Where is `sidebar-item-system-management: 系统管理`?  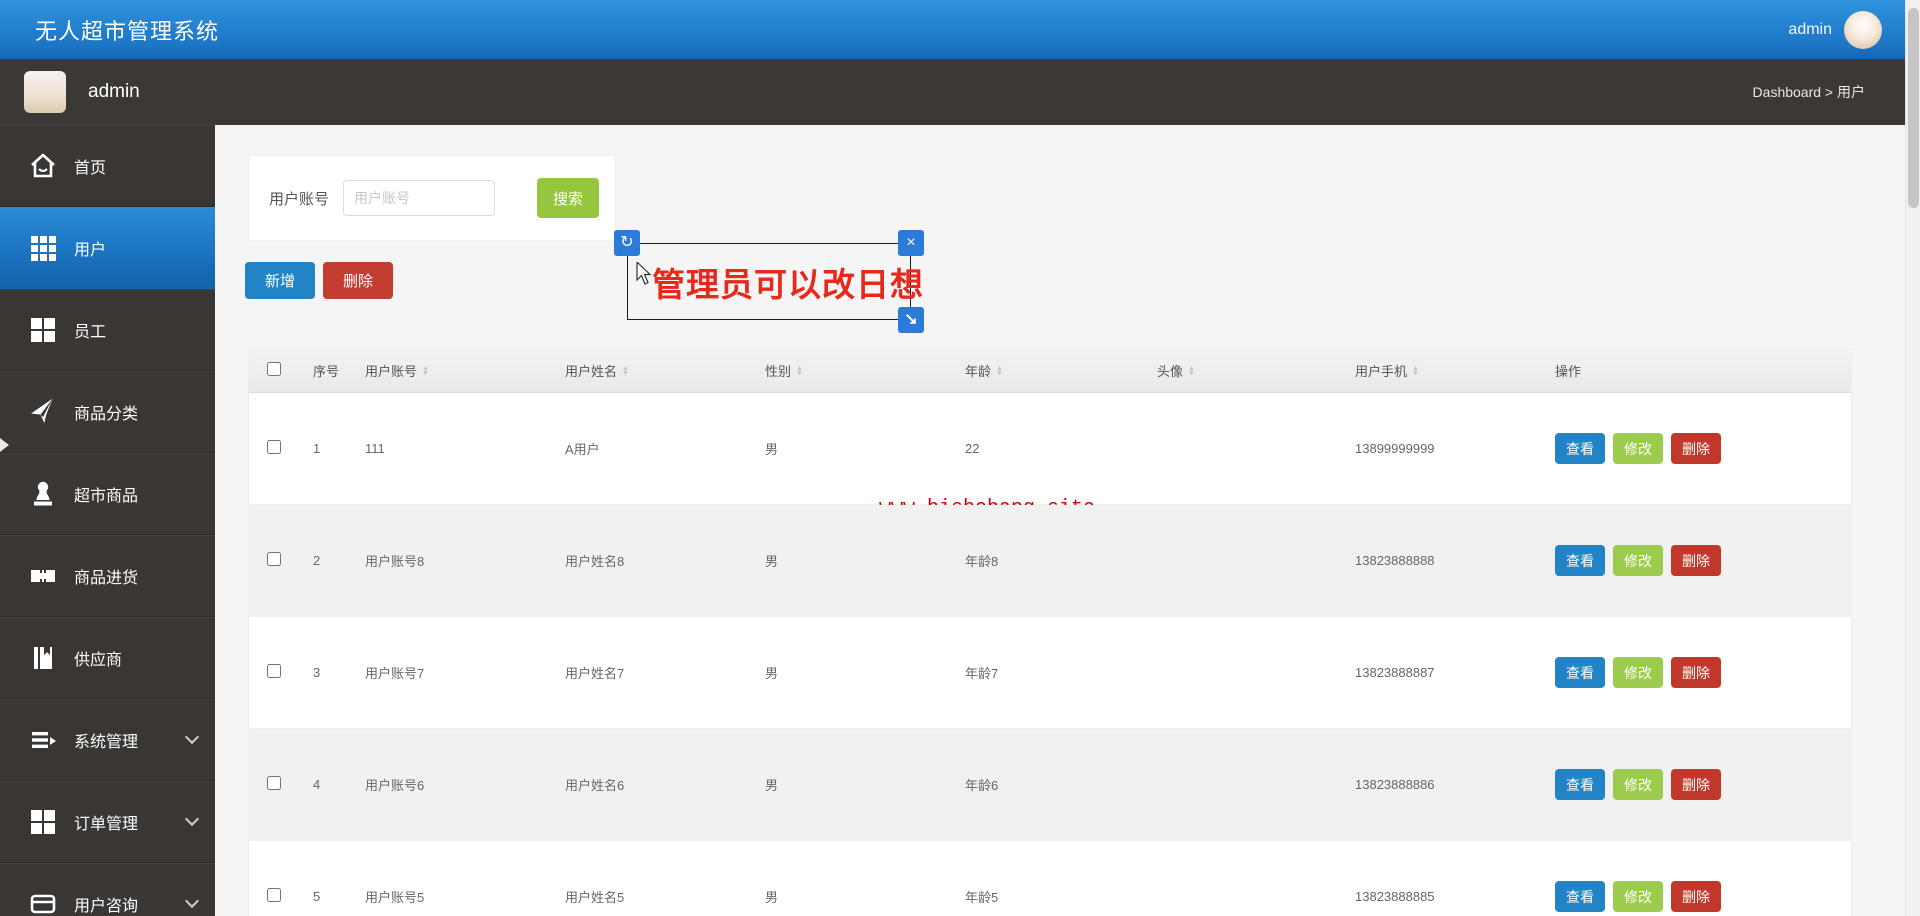 sidebar-item-system-management: 系统管理 is located at coordinates (107, 740).